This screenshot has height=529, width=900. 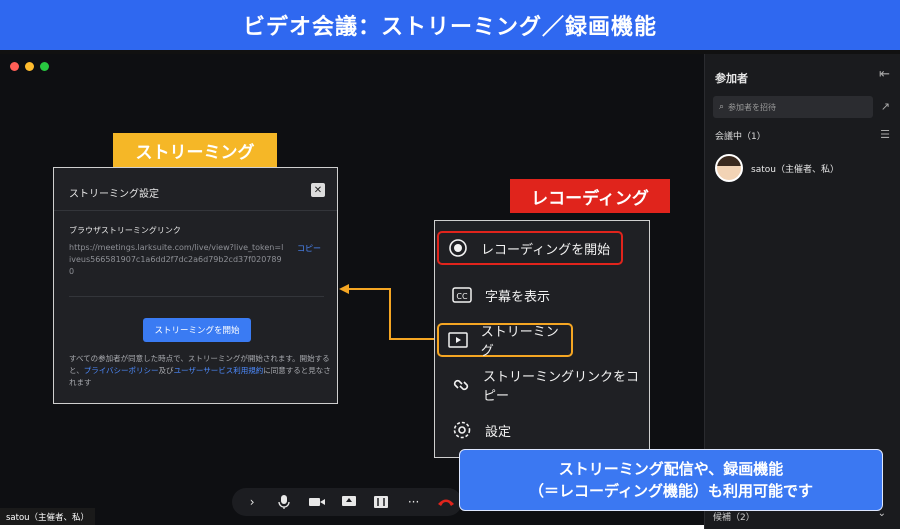 I want to click on info-message-box: ストリーミング配信や、録画機能 （＝レコーディング機能）も利用可能です, so click(x=671, y=480).